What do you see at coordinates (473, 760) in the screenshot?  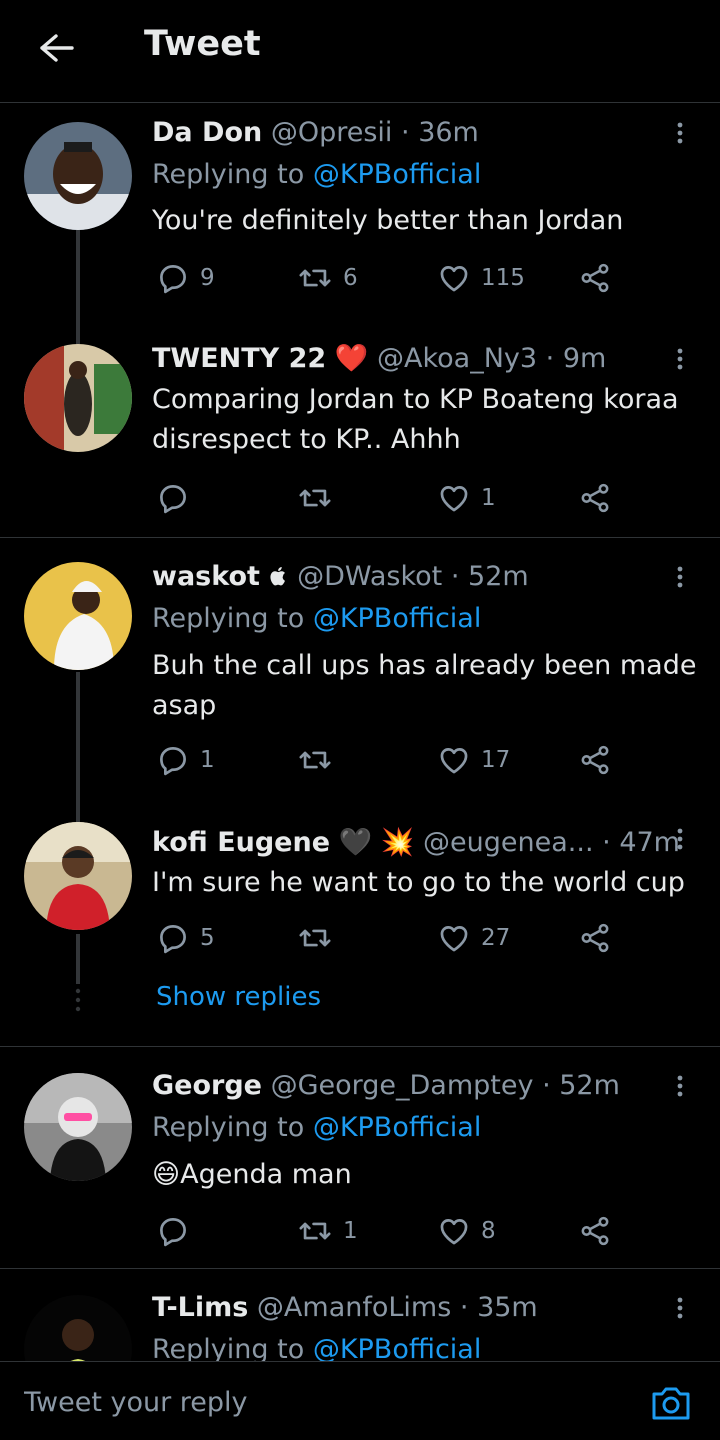 I see `like-button: 17` at bounding box center [473, 760].